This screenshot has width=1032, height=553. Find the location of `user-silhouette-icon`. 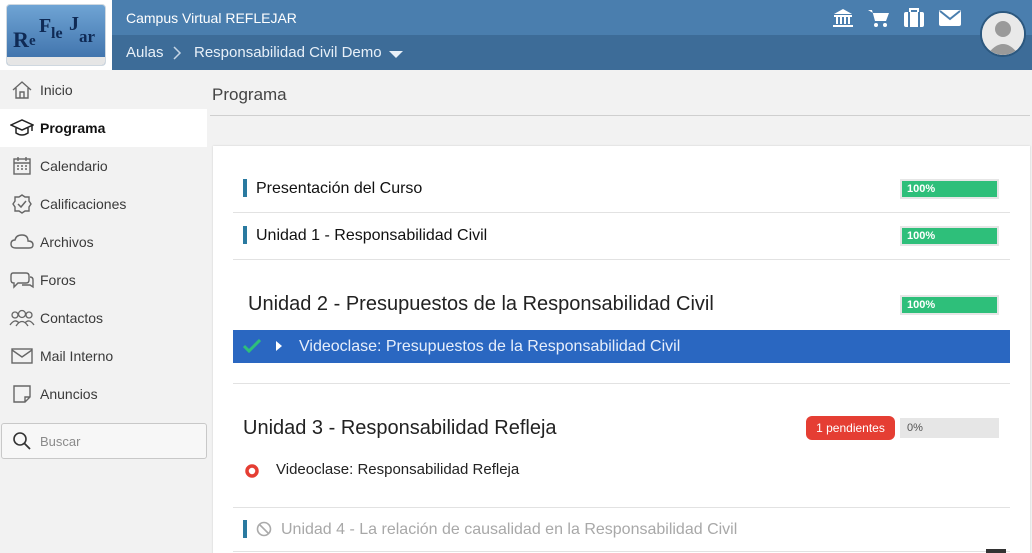

user-silhouette-icon is located at coordinates (1003, 34).